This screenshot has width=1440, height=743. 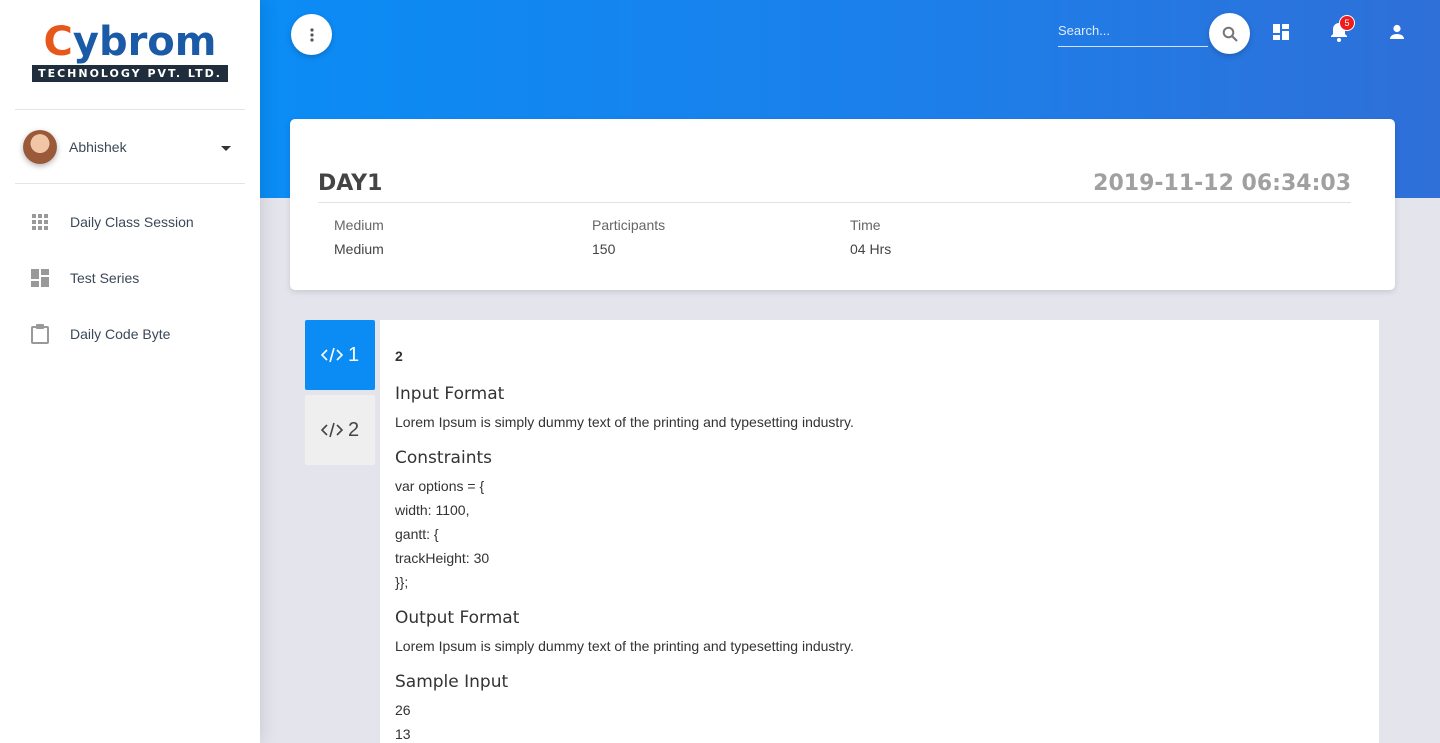 I want to click on sidebar-item-label: Test Series, so click(x=105, y=278).